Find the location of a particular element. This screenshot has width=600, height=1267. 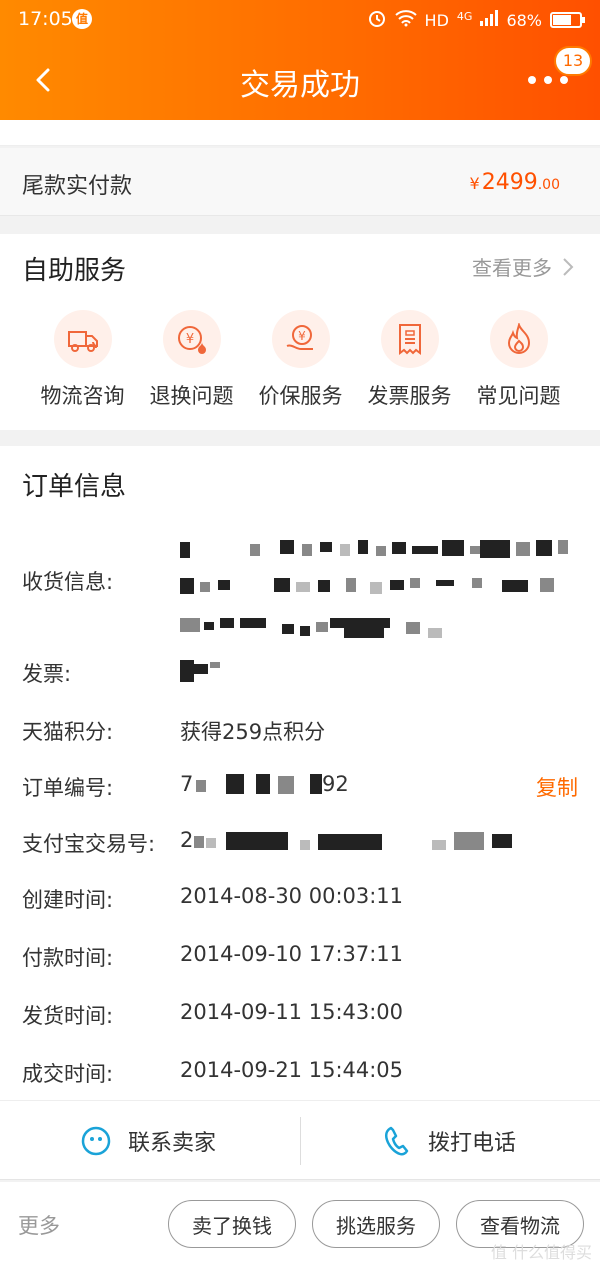

copy-order-number-button: 复制 is located at coordinates (557, 787).